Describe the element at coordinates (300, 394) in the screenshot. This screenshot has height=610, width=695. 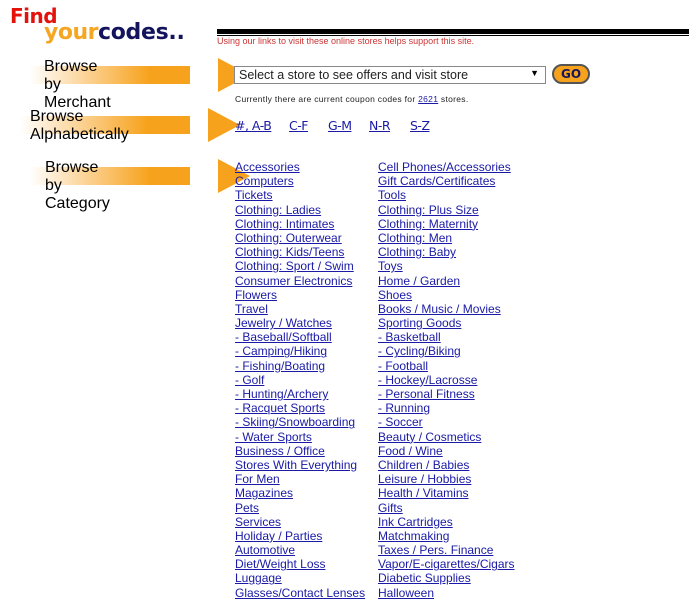
I see `category-link: - Hunting/Archery` at that location.